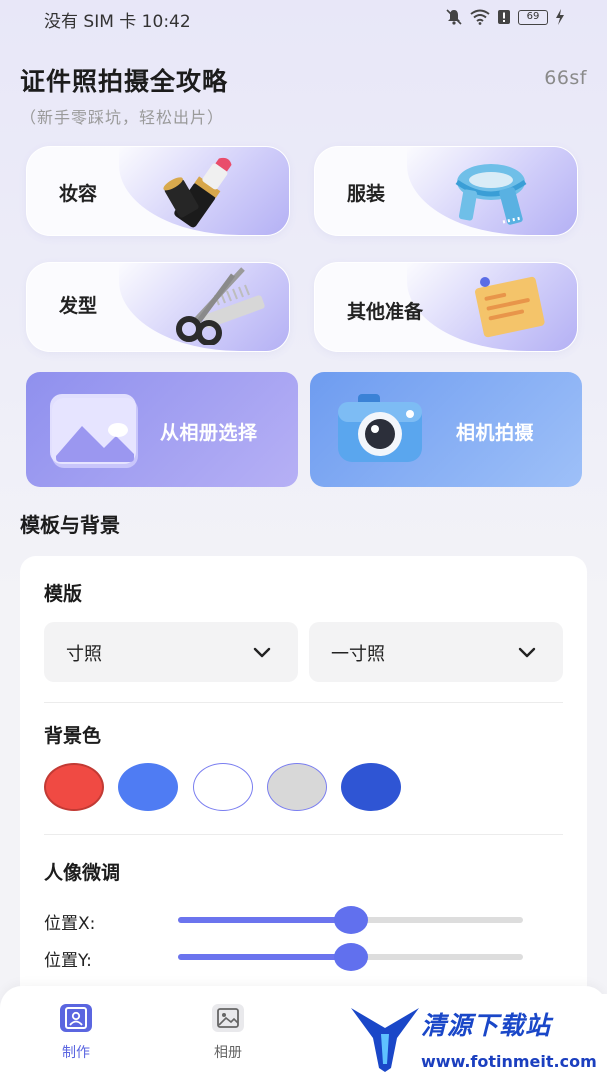 The height and width of the screenshot is (1080, 607). I want to click on lipstick-icon, so click(197, 192).